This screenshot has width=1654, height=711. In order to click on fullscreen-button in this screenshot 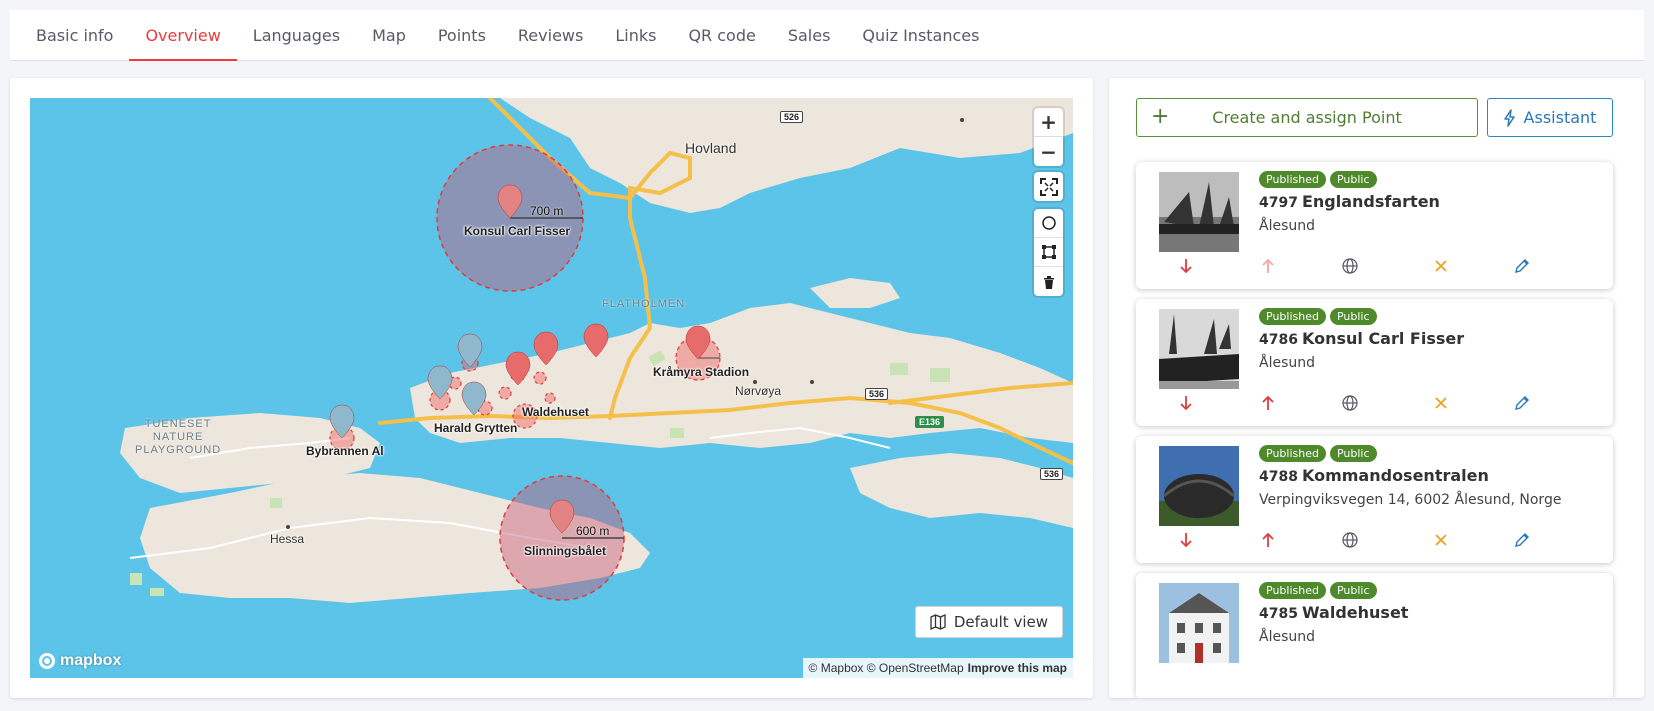, I will do `click(1048, 186)`.